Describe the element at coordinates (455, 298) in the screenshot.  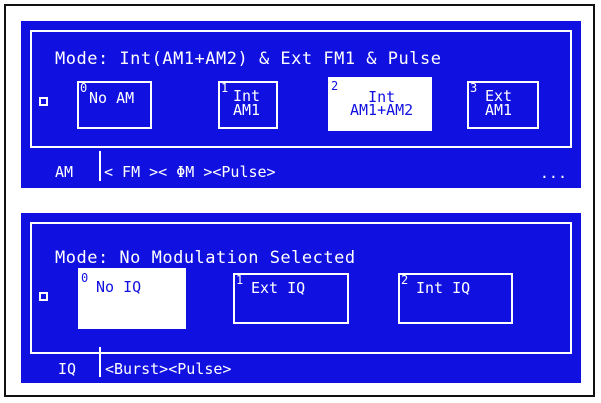
I see `iq-softkey-int-iq: 2 Int IQ` at that location.